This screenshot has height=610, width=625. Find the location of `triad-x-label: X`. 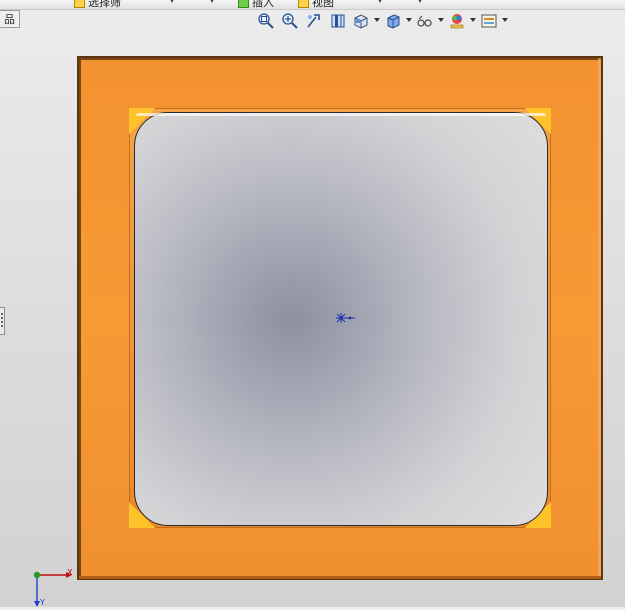

triad-x-label: X is located at coordinates (70, 572).